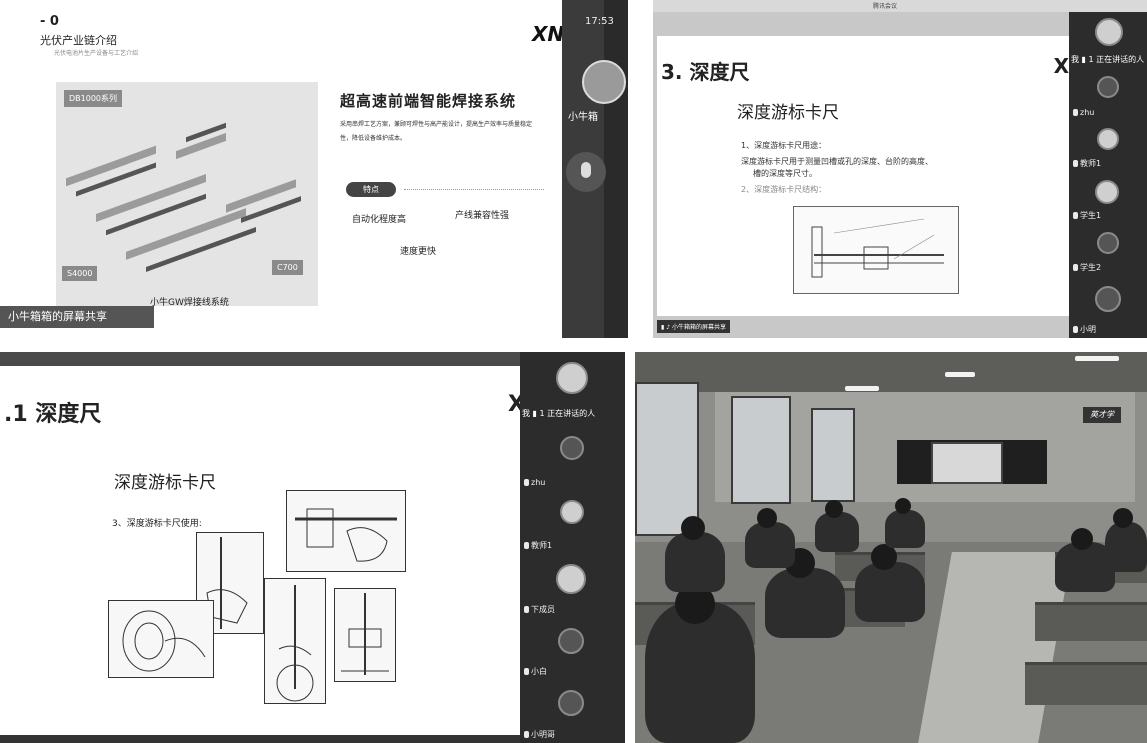  I want to click on participant-strip: 我 ▮ 1 正在讲话的人 zhu 教师1 下成员 小白 小明哥, so click(572, 547).